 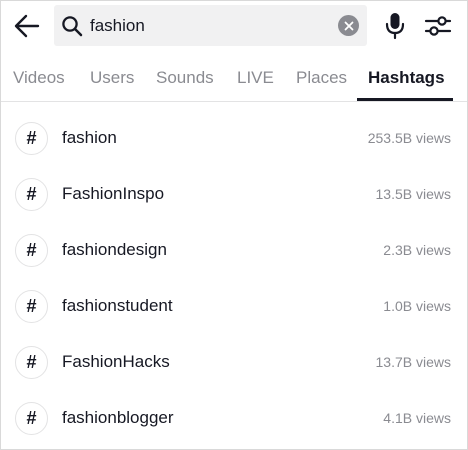 What do you see at coordinates (89, 137) in the screenshot?
I see `hashtag-name: fashion` at bounding box center [89, 137].